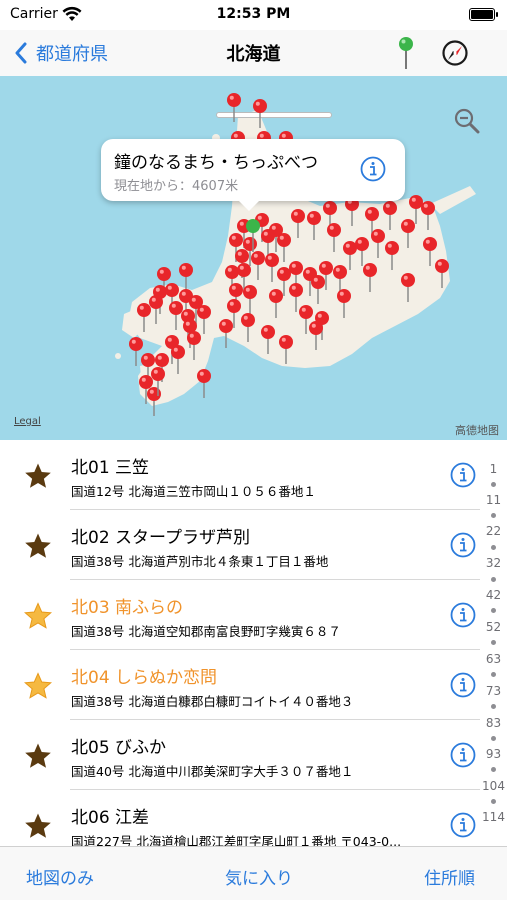 This screenshot has height=900, width=507. What do you see at coordinates (212, 771) in the screenshot?
I see `station-address: 国道40号 北海道中川郡美深町字大手３０７番地１` at bounding box center [212, 771].